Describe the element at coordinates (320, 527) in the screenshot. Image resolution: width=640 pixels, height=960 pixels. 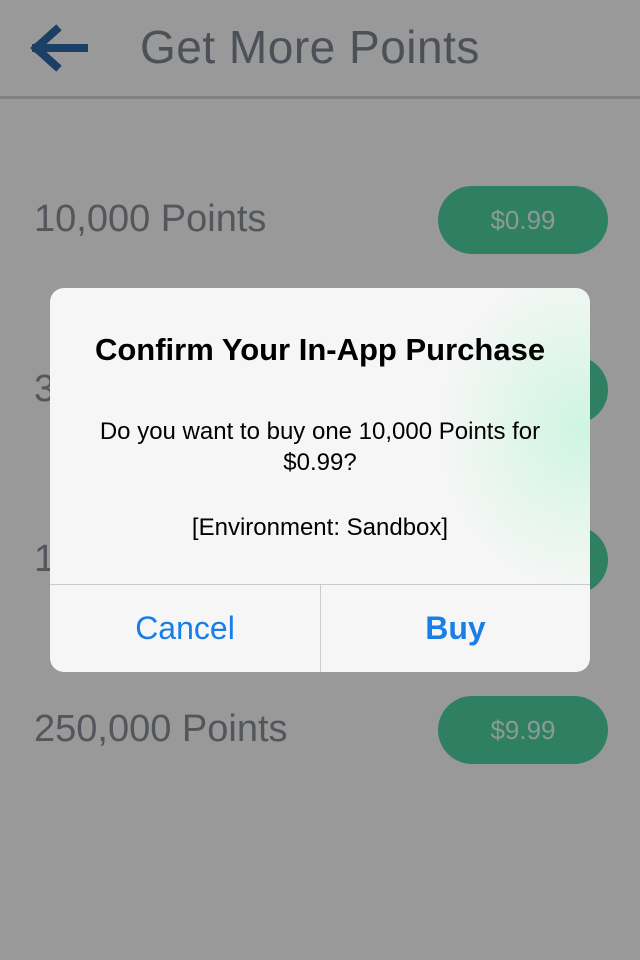
I see `dialog-environment-note: [Environment: Sandbox]` at that location.